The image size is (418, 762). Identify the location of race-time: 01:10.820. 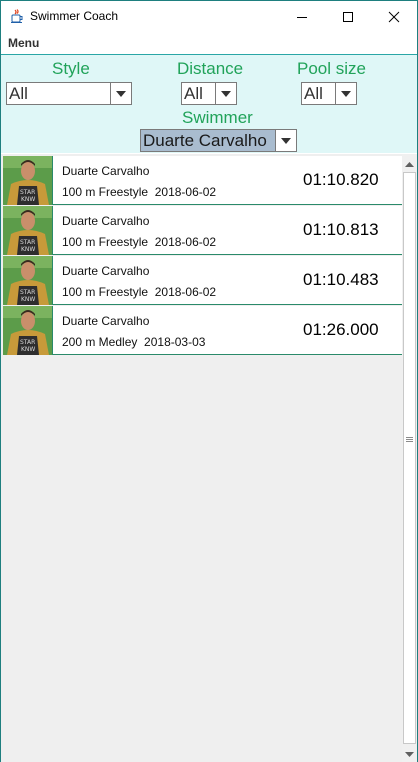
(341, 179).